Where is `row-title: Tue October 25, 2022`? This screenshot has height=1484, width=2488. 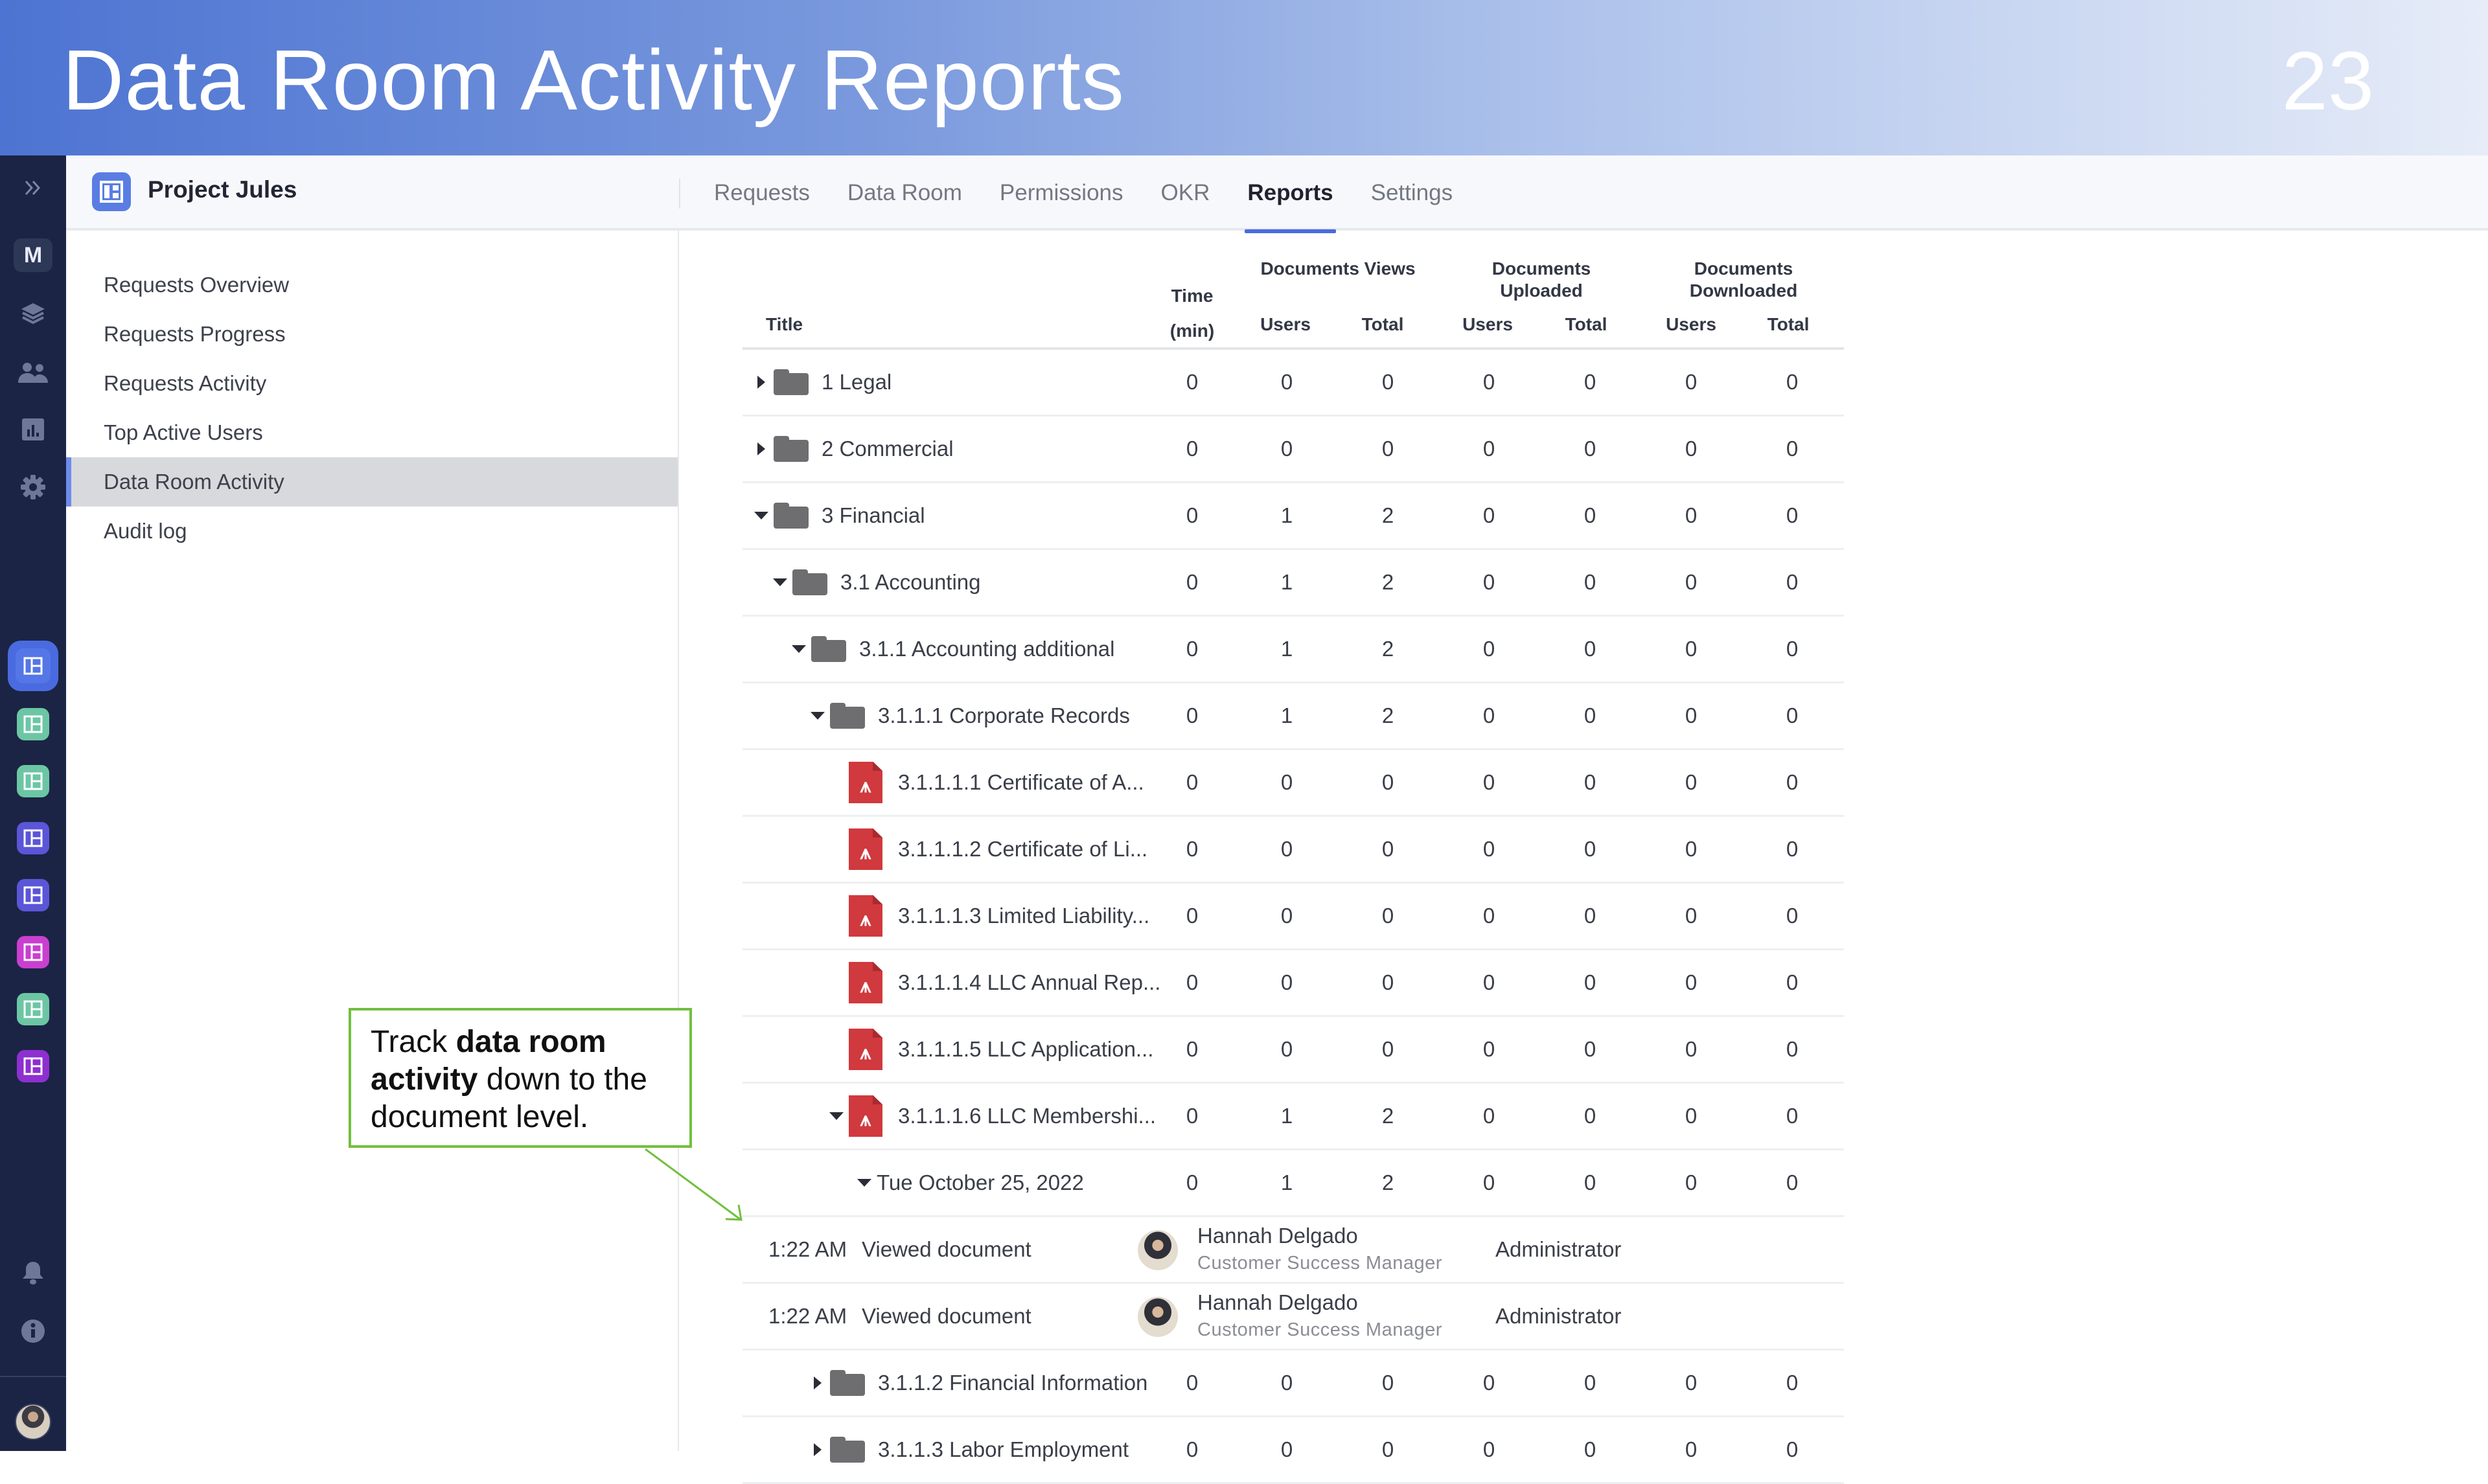 row-title: Tue October 25, 2022 is located at coordinates (969, 1182).